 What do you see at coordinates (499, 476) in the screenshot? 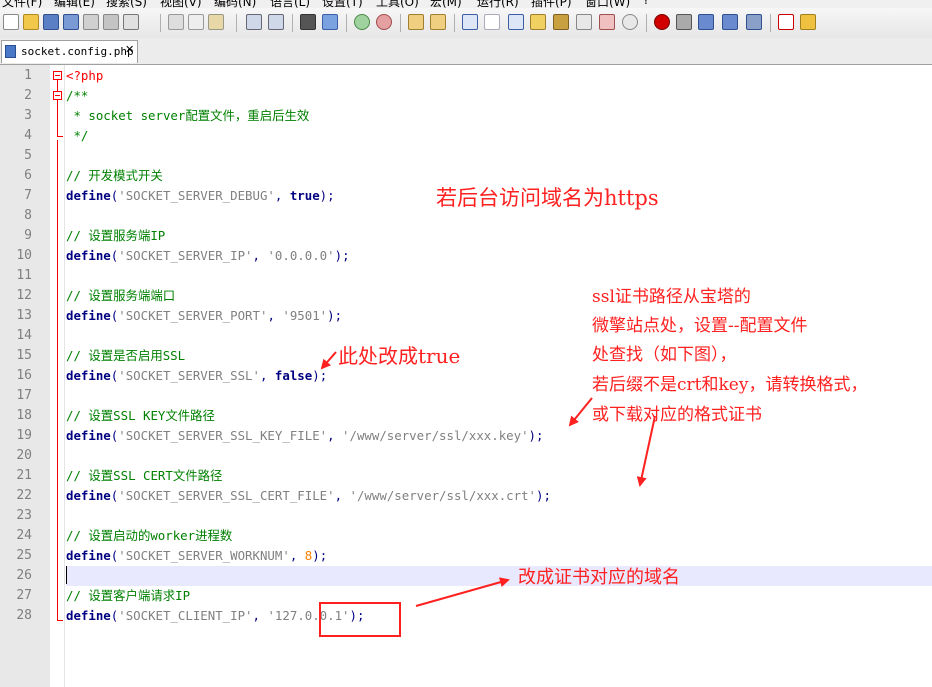
I see `line-text: // 设置SSL CERT文件路径` at bounding box center [499, 476].